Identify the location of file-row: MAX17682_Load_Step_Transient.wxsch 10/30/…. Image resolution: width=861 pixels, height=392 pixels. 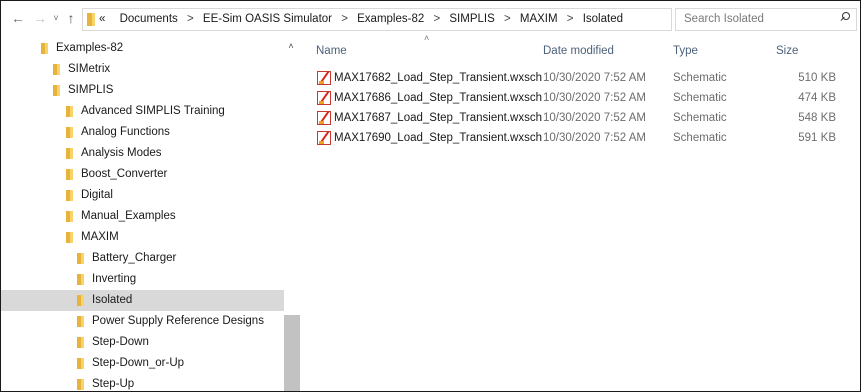
(587, 78).